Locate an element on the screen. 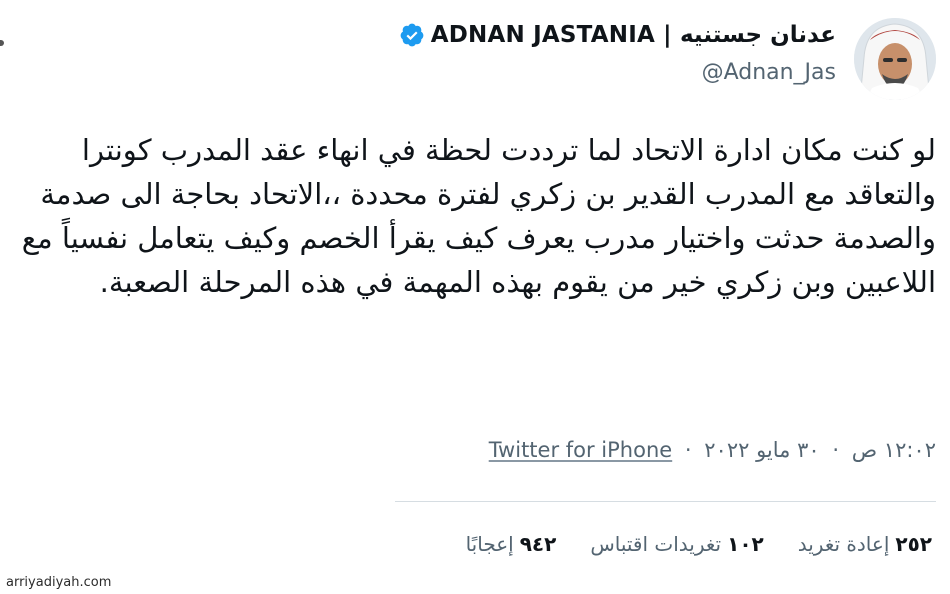 Image resolution: width=950 pixels, height=594 pixels. tweet-time: ١٢:٠٢ ص is located at coordinates (894, 450).